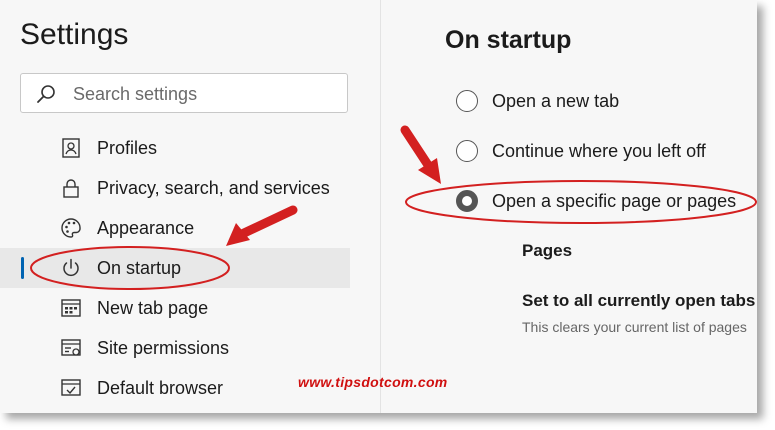  What do you see at coordinates (146, 227) in the screenshot?
I see `sidebar-item-label: Appearance` at bounding box center [146, 227].